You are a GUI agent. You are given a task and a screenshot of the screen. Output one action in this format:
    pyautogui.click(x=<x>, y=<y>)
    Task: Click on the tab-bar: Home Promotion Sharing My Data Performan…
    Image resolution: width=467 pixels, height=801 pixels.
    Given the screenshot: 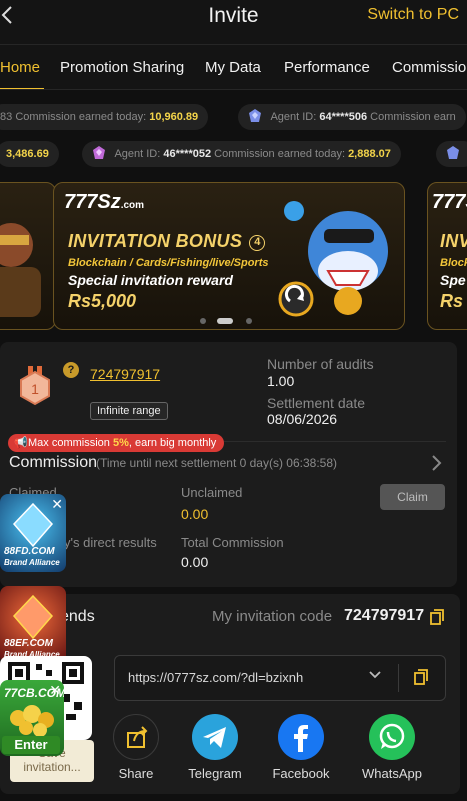 What is the action you would take?
    pyautogui.click(x=233, y=67)
    